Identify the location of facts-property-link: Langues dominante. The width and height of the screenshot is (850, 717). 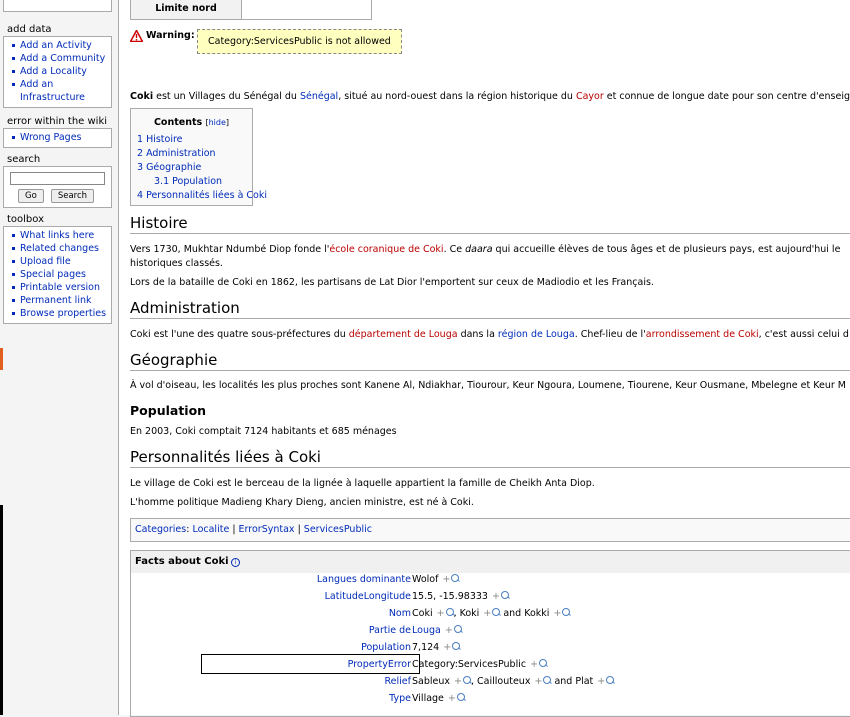
(364, 579).